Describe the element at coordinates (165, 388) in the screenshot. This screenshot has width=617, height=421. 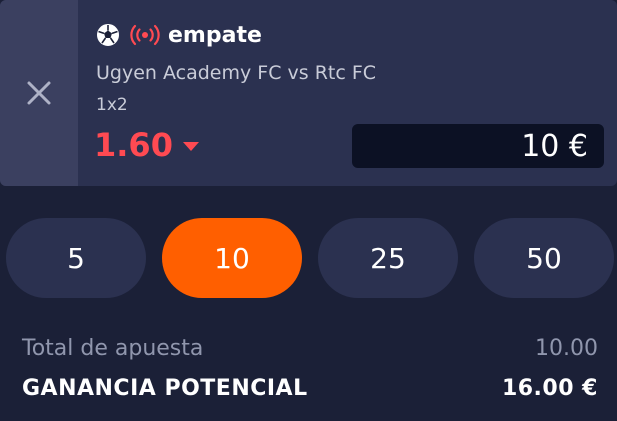
I see `potential-gain-label: GANANCIA POTENCIAL` at that location.